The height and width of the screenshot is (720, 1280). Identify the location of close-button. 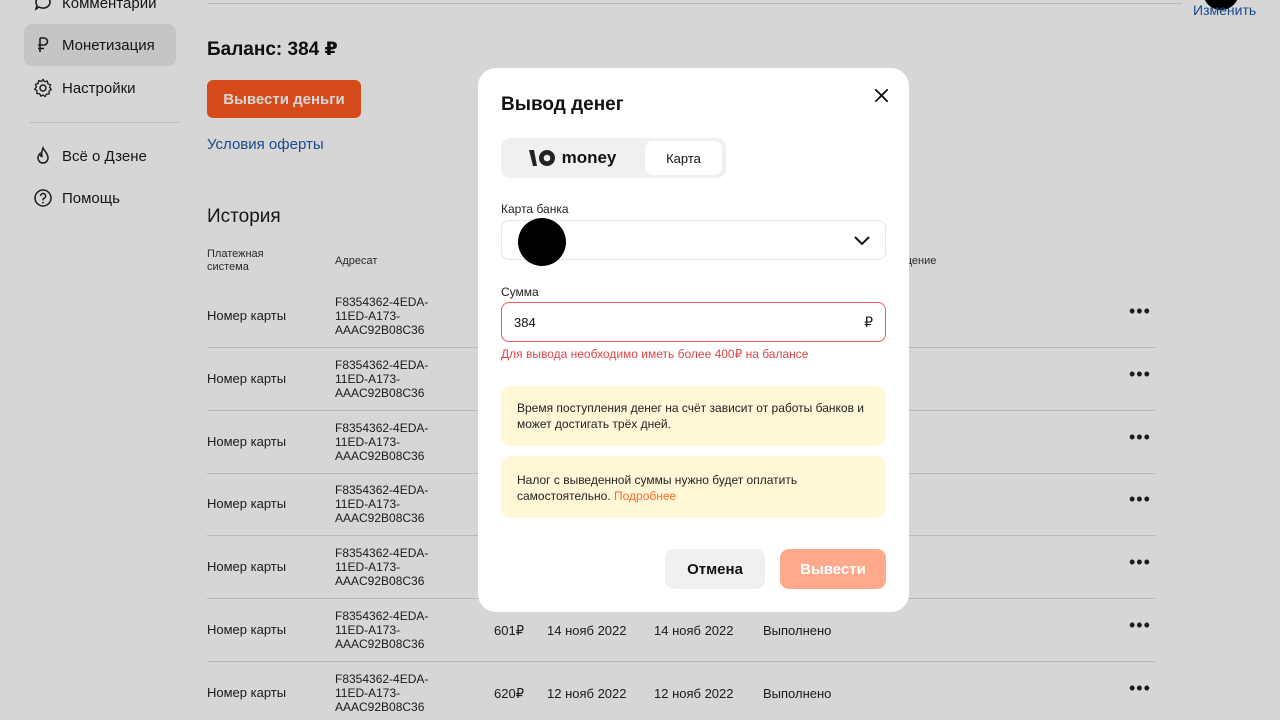
(881, 95).